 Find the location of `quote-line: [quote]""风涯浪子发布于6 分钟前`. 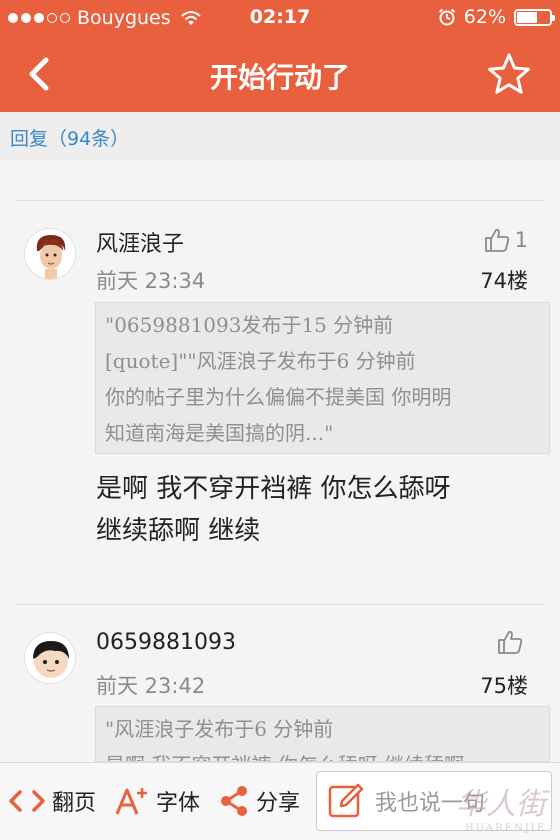

quote-line: [quote]""风涯浪子发布于6 分钟前 is located at coordinates (260, 361).